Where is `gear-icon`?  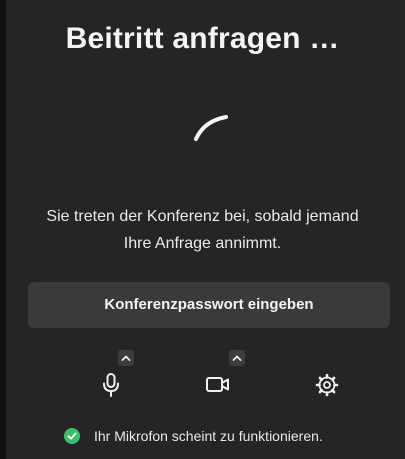 gear-icon is located at coordinates (327, 385).